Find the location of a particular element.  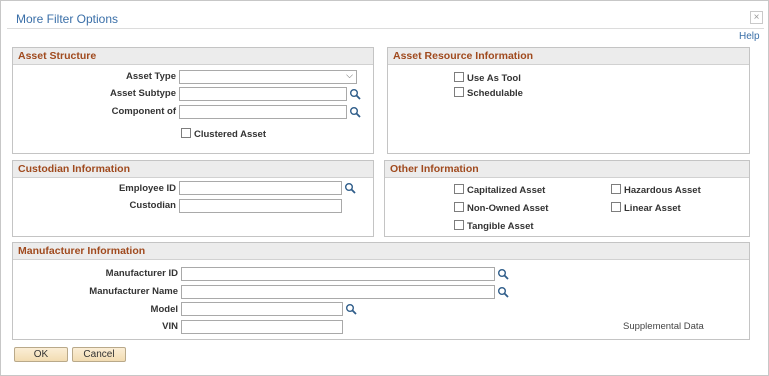

manufacturer-name-input is located at coordinates (338, 292).